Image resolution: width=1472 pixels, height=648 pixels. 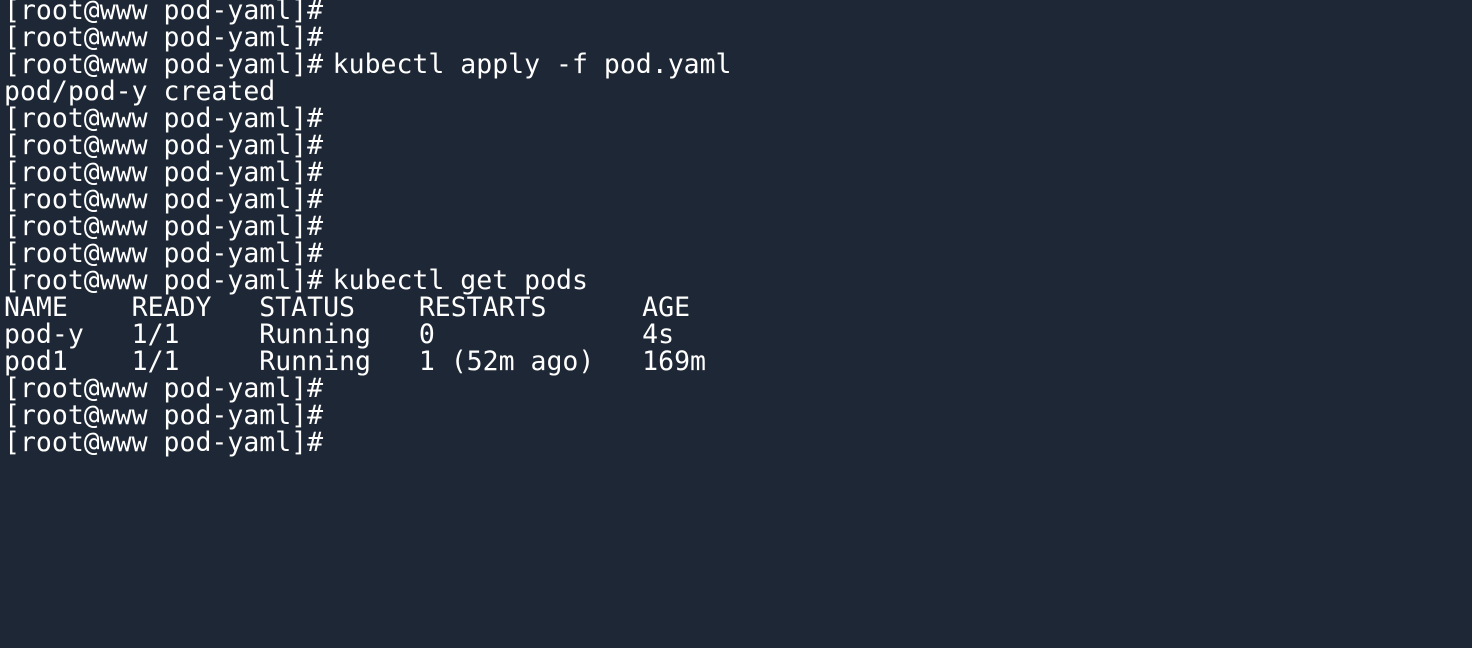 What do you see at coordinates (532, 64) in the screenshot?
I see `command-text: kubectl apply -f pod.yaml` at bounding box center [532, 64].